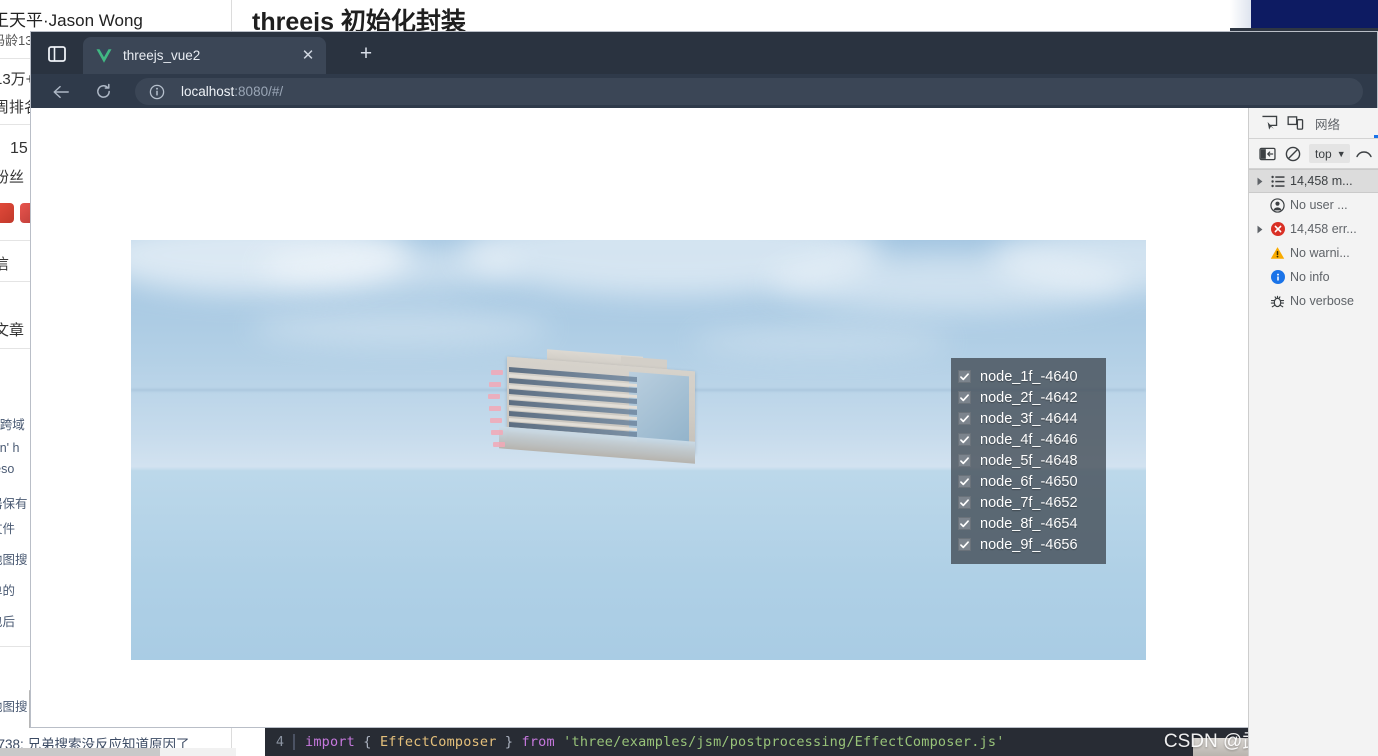 This screenshot has width=1378, height=756. I want to click on chevron-down-icon: ▼, so click(1341, 153).